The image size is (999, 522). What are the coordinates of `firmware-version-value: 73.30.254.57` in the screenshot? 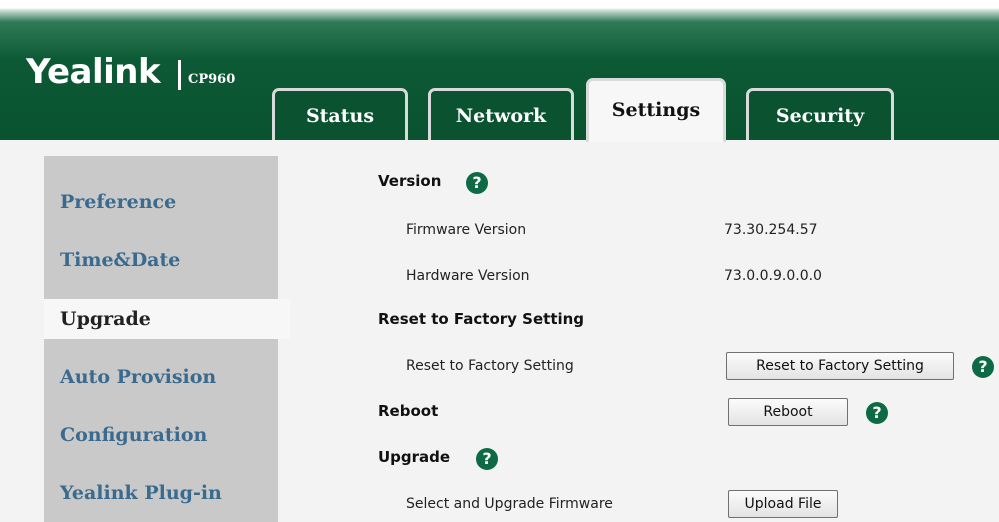 It's located at (771, 230).